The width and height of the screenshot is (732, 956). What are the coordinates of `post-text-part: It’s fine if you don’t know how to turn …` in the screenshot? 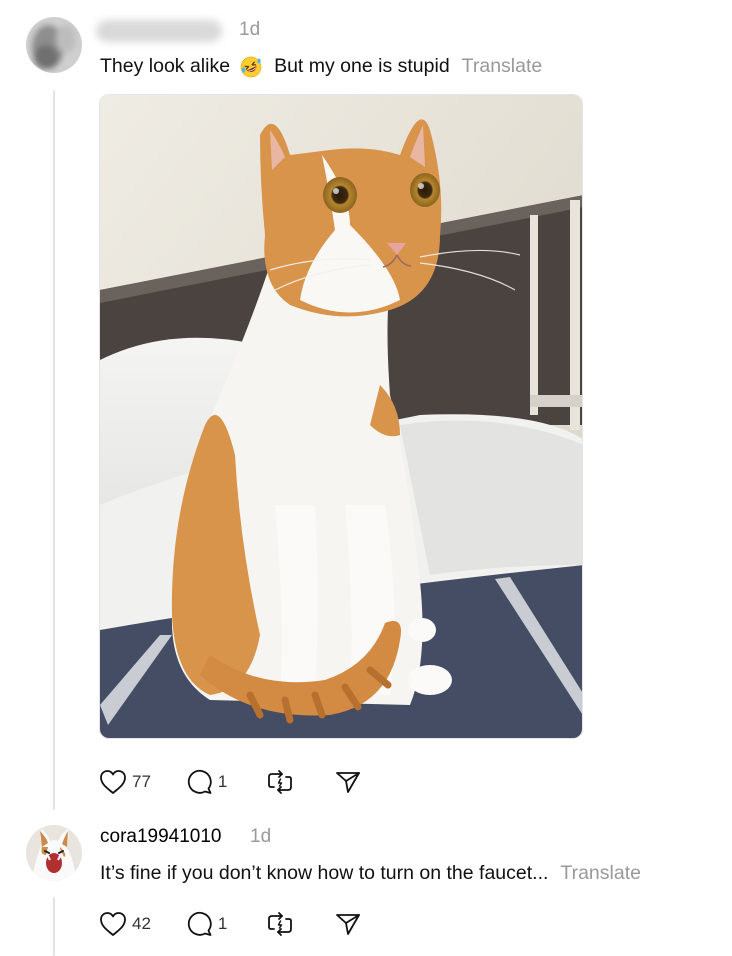 It's located at (324, 873).